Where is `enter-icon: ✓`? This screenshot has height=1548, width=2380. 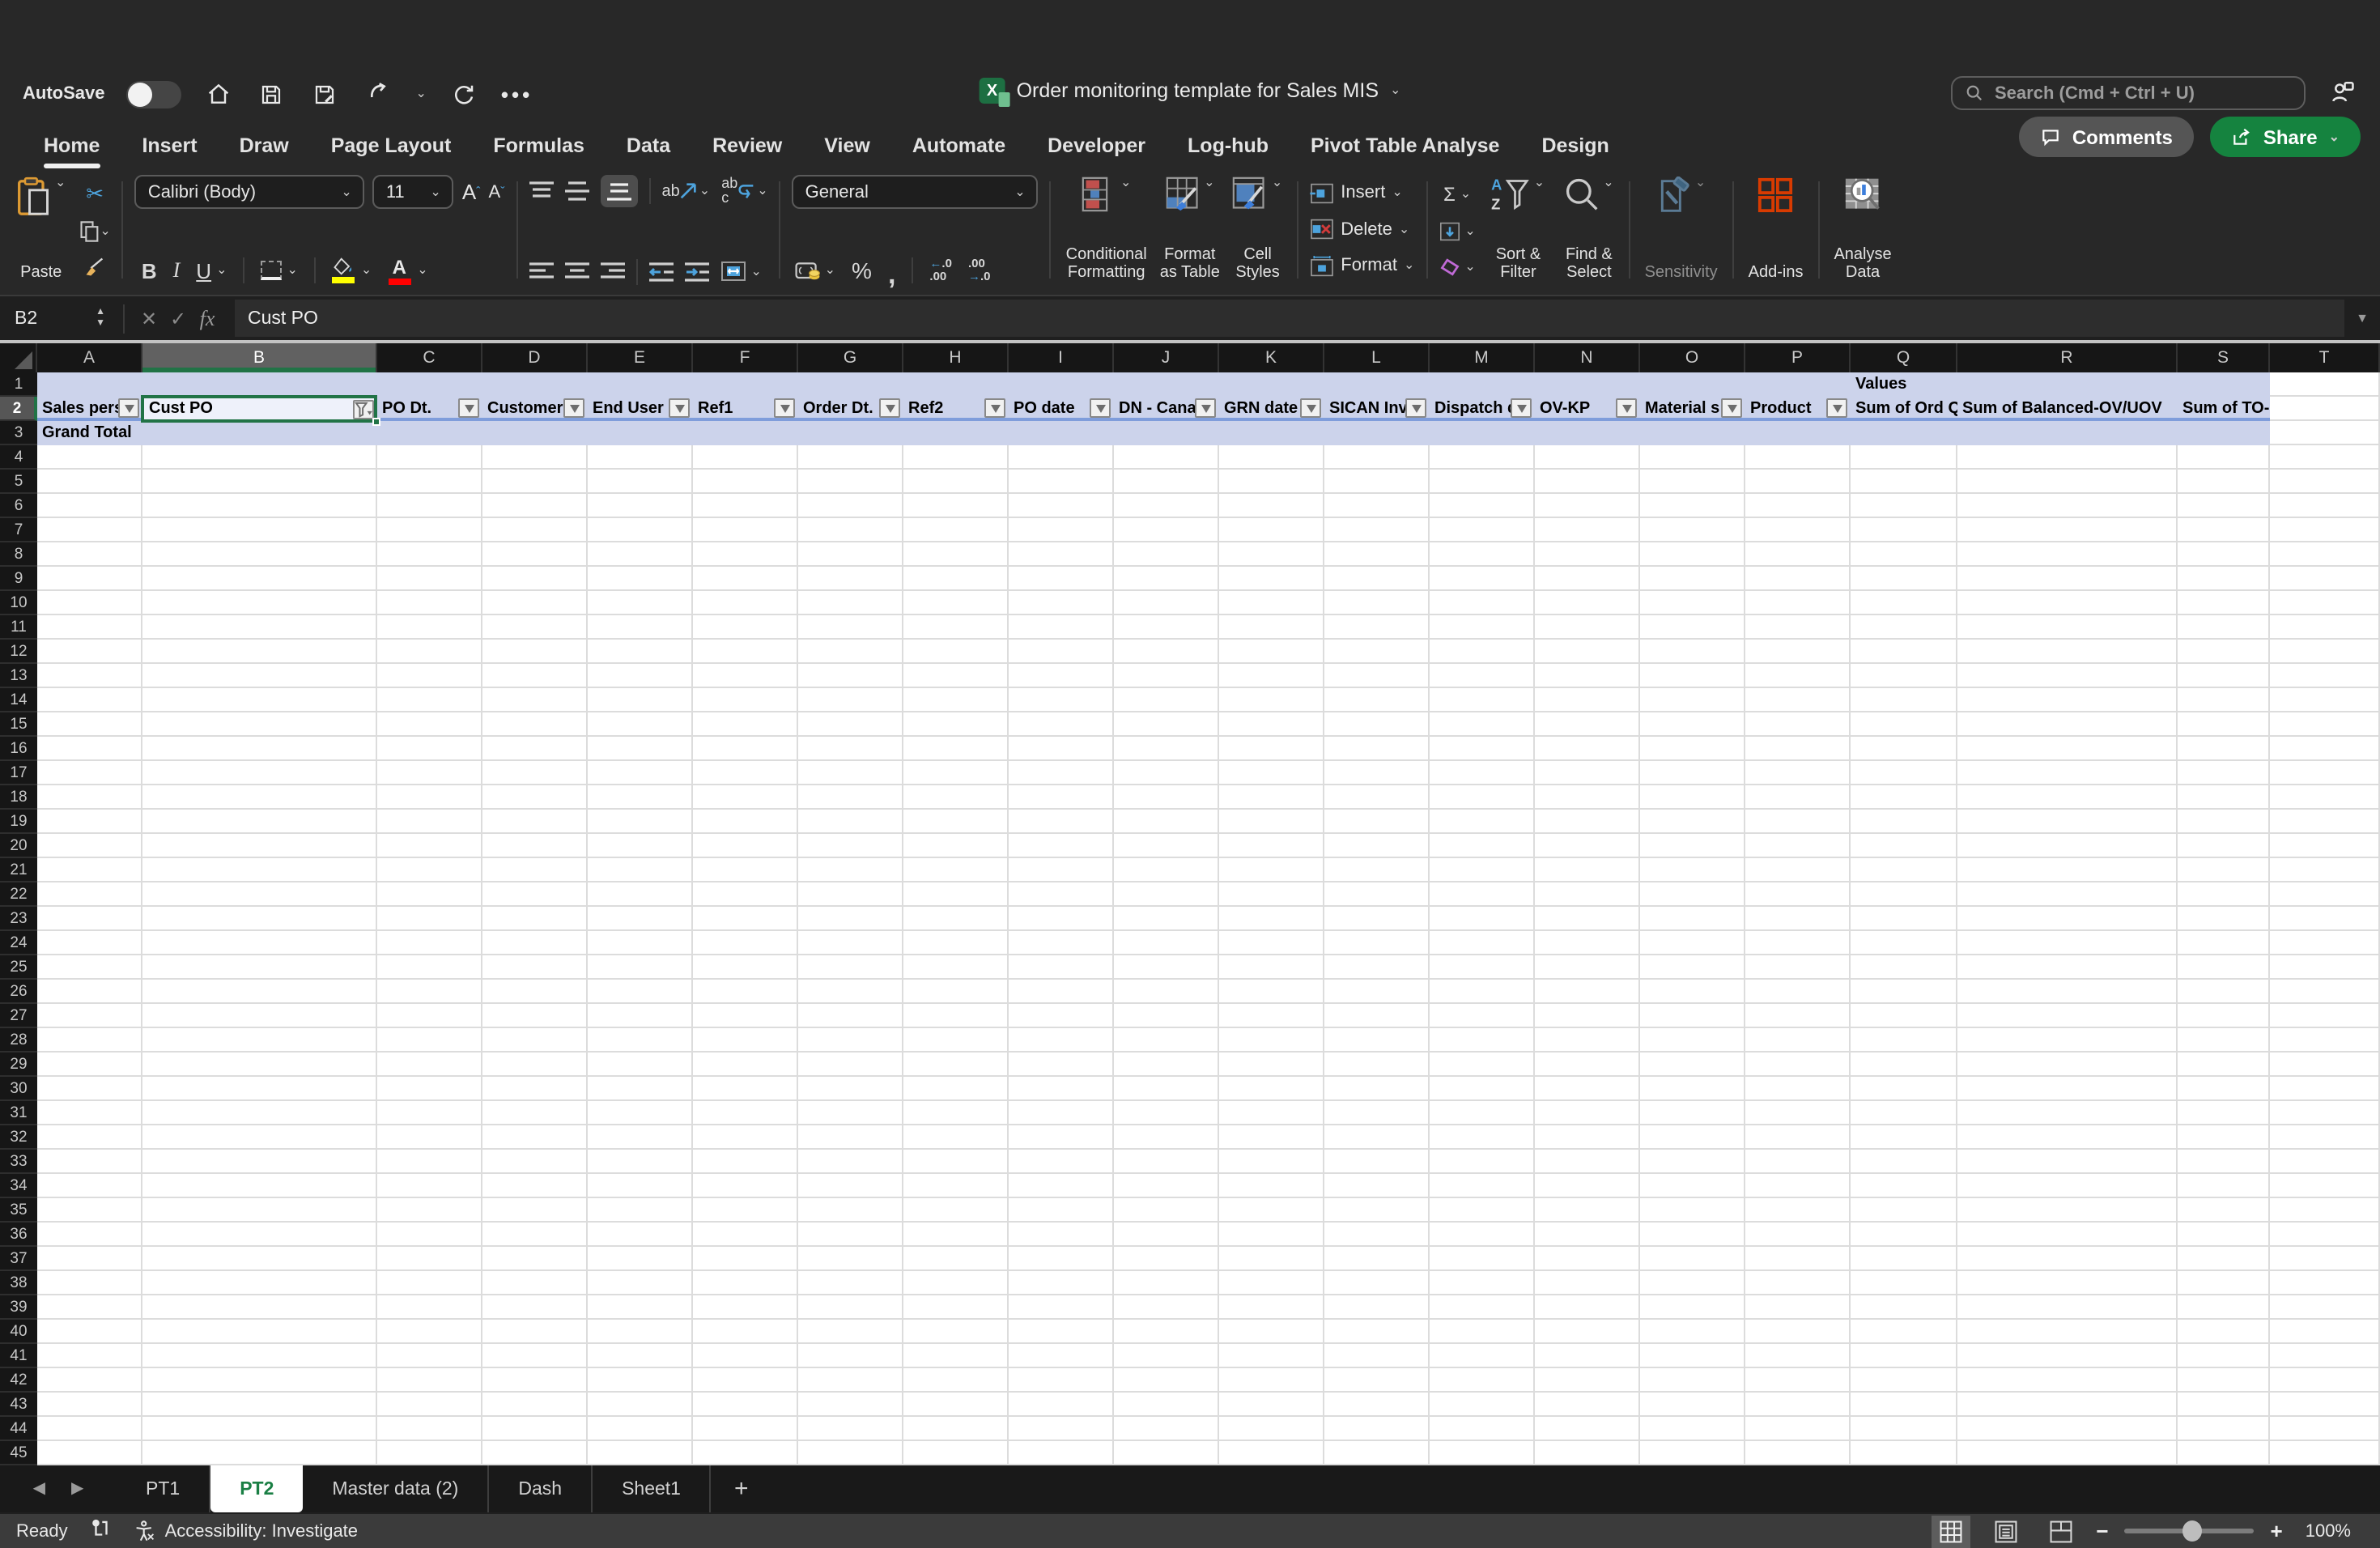 enter-icon: ✓ is located at coordinates (178, 319).